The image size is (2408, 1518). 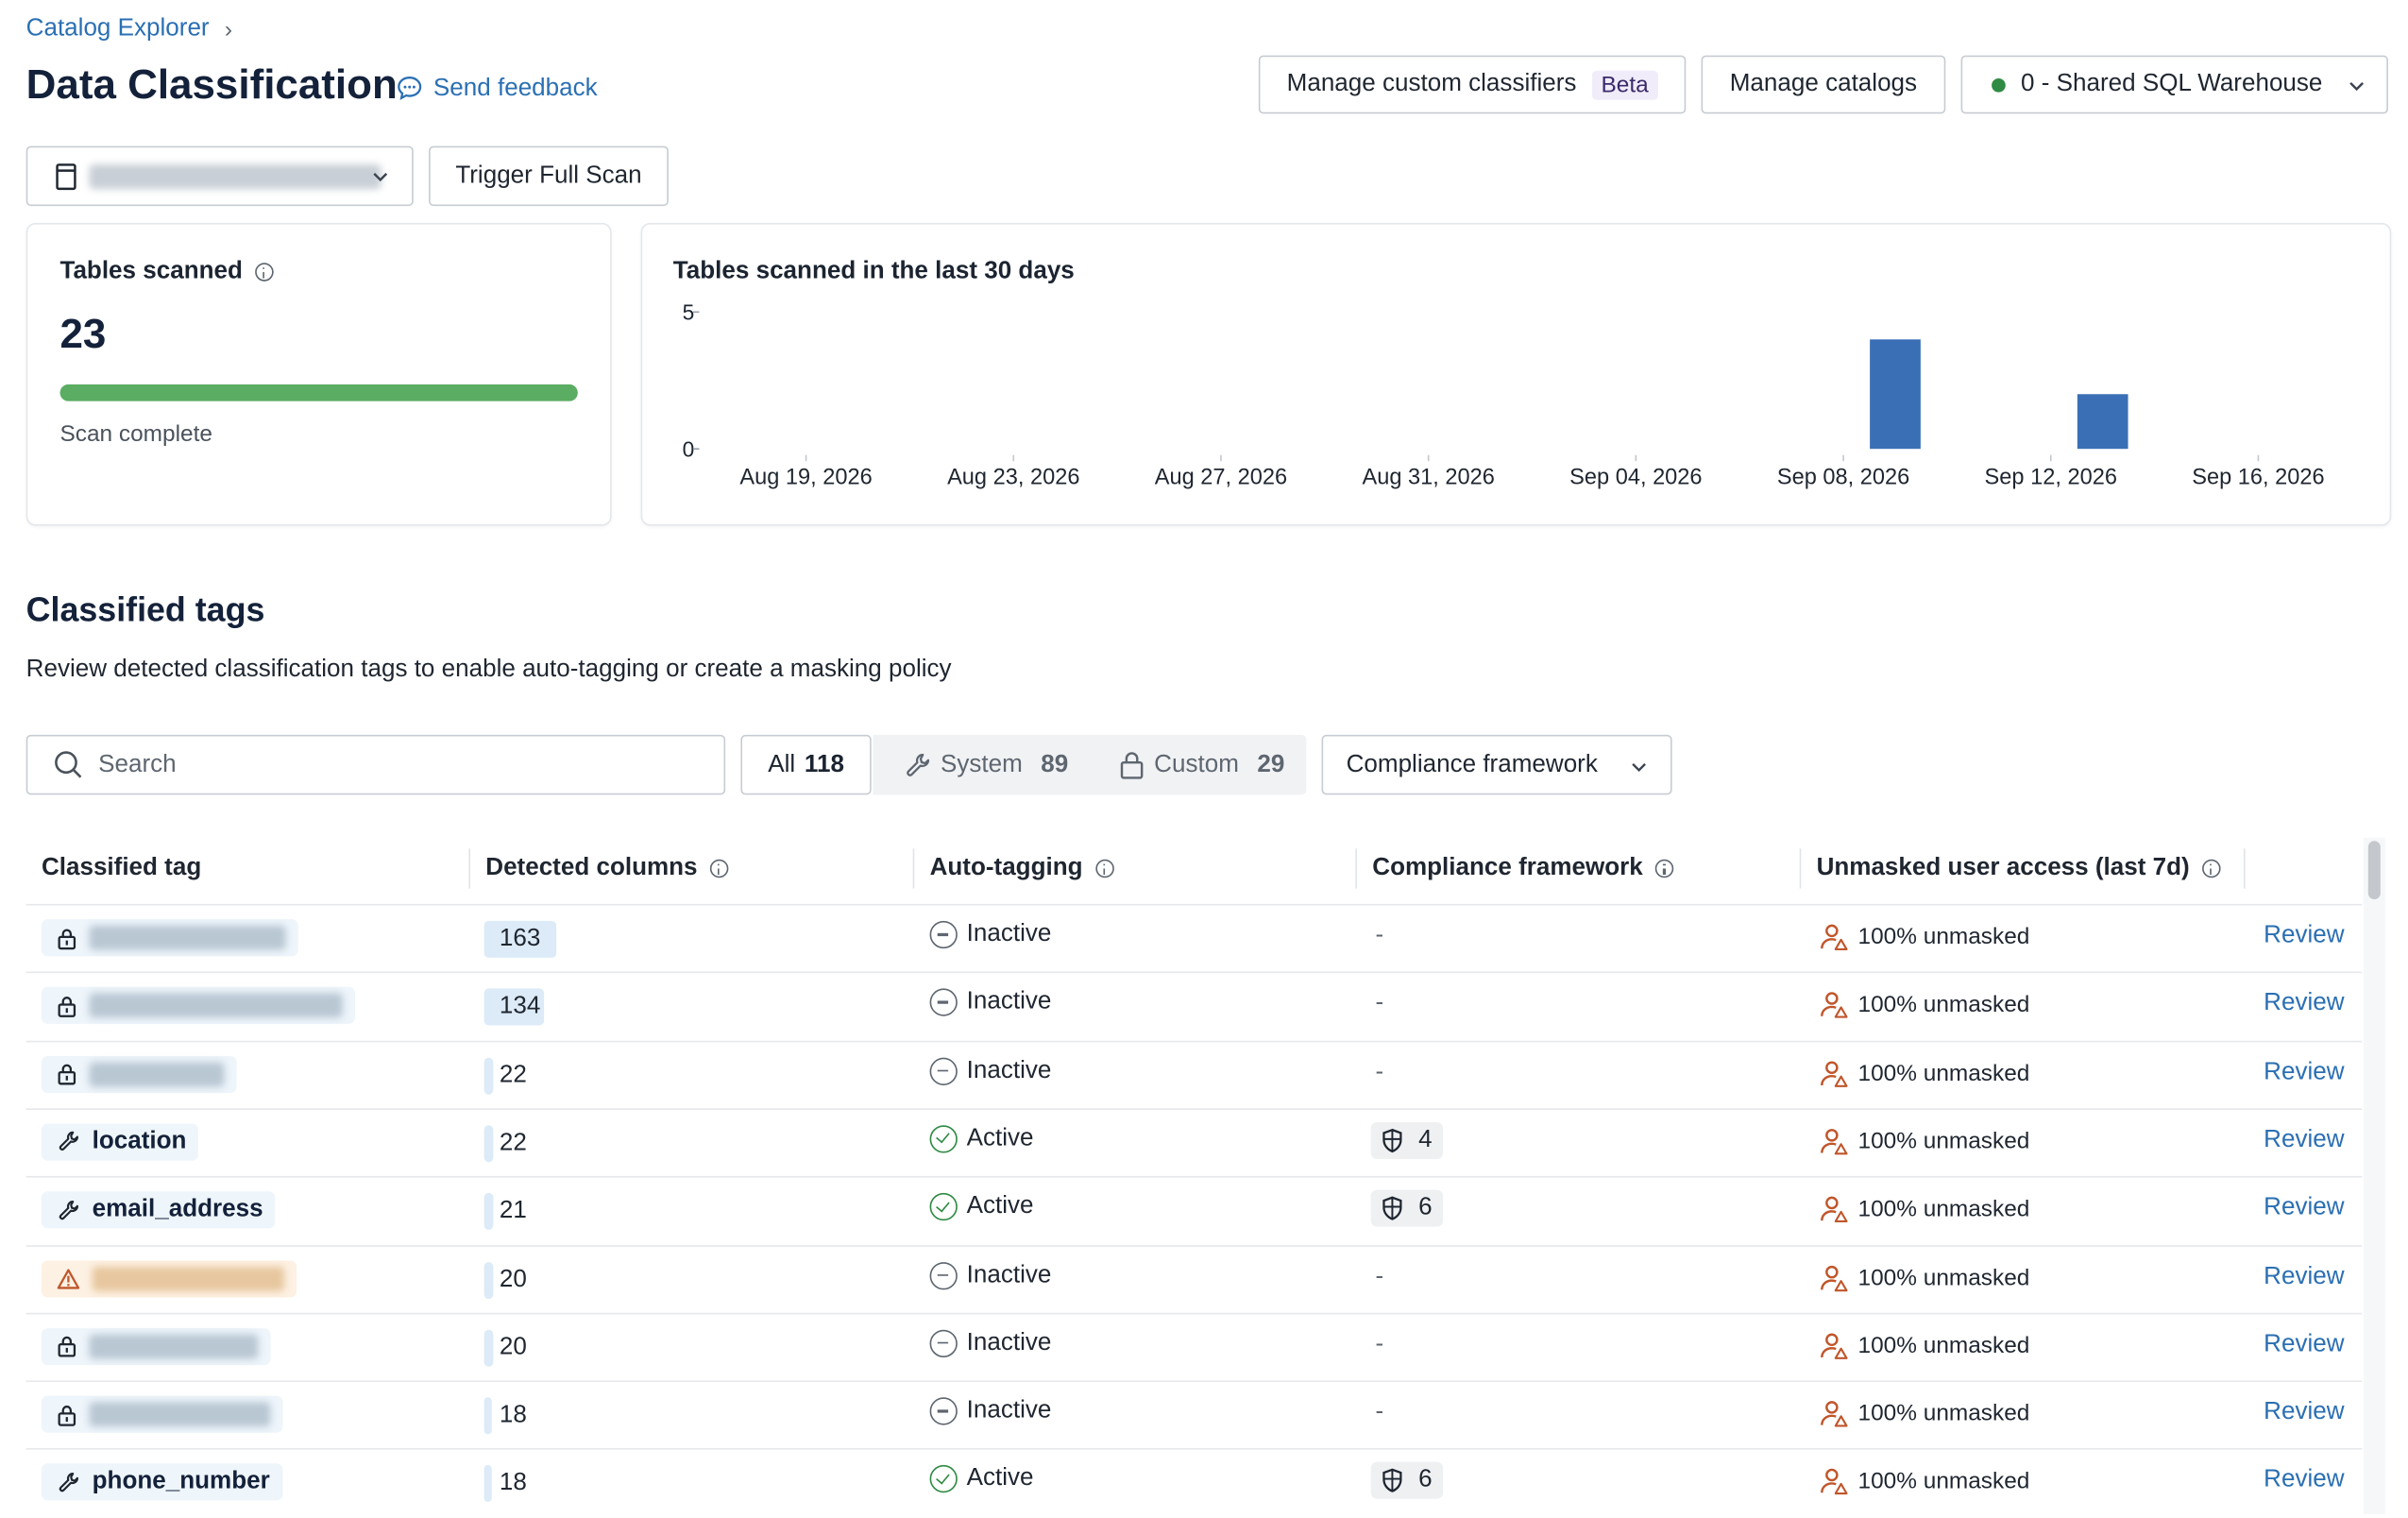 I want to click on warehouse-label: 0 - Shared SQL Warehouse, so click(x=2172, y=83).